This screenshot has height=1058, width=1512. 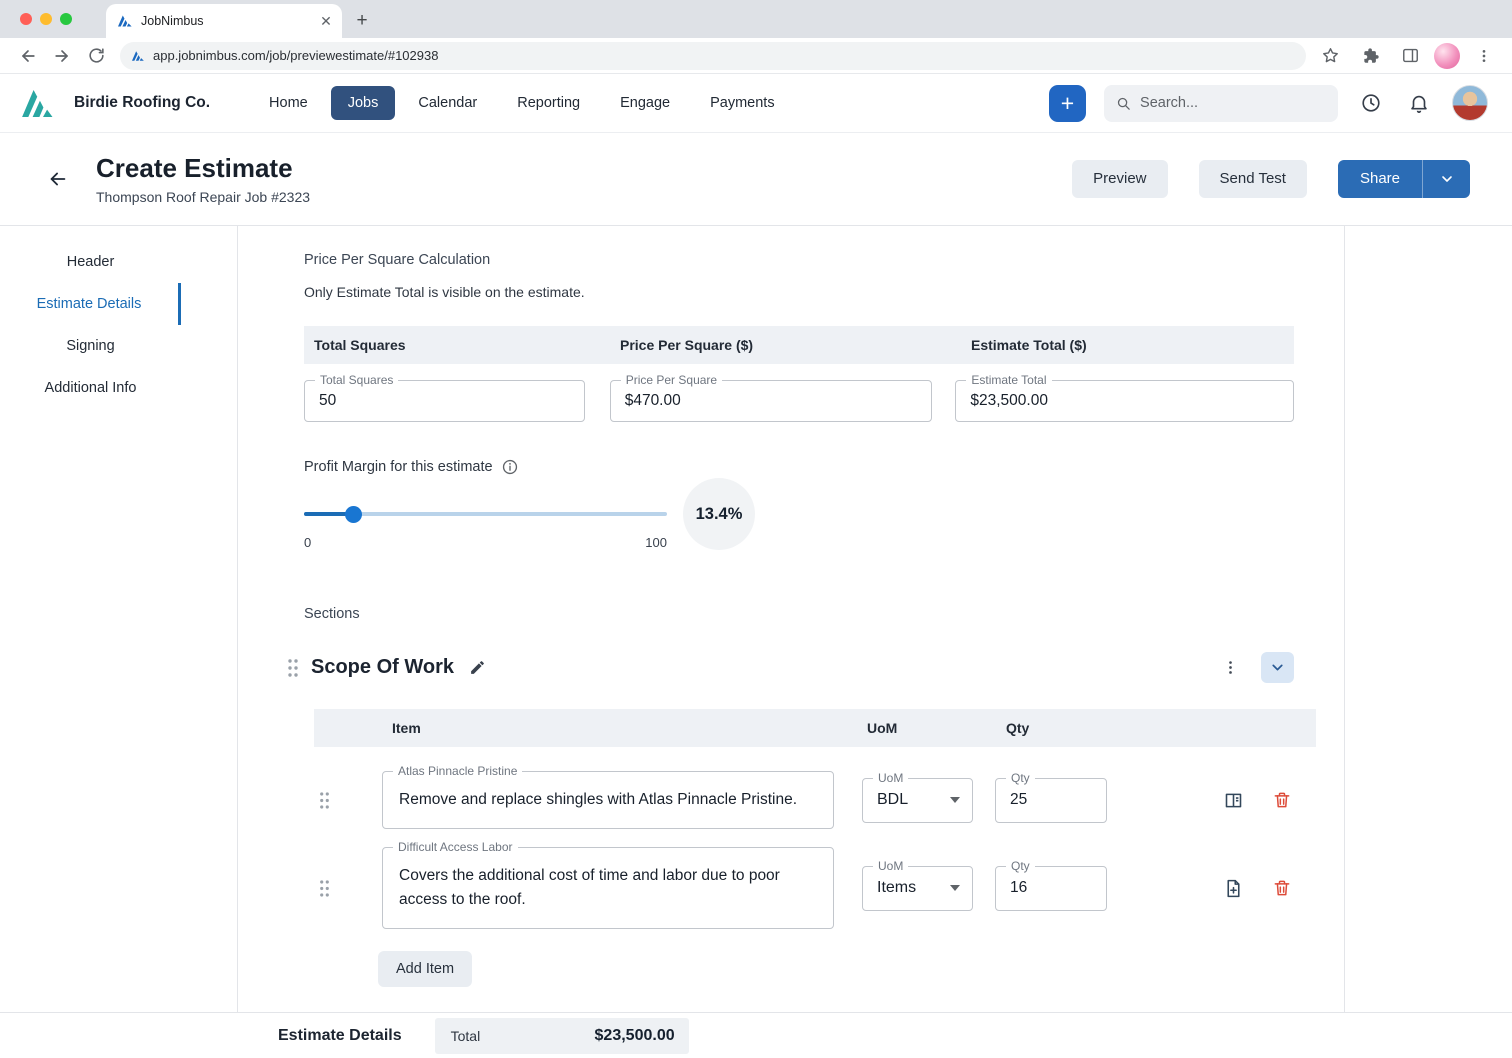 I want to click on nav-item-home: Home, so click(x=288, y=103).